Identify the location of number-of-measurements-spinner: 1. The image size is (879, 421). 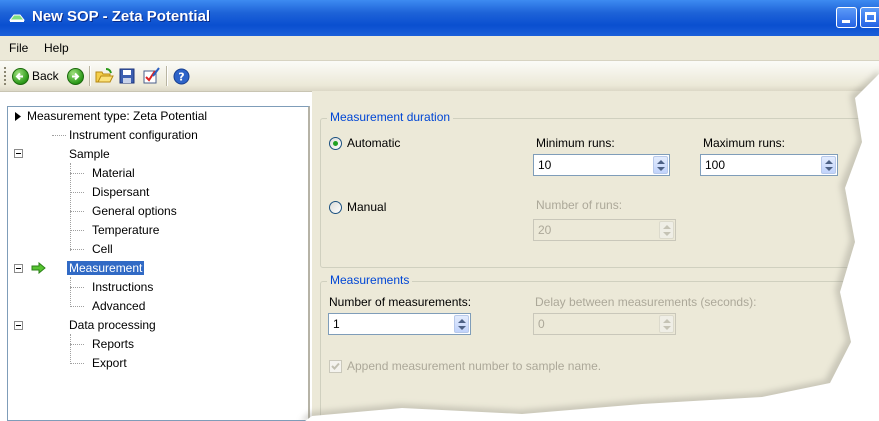
(399, 324).